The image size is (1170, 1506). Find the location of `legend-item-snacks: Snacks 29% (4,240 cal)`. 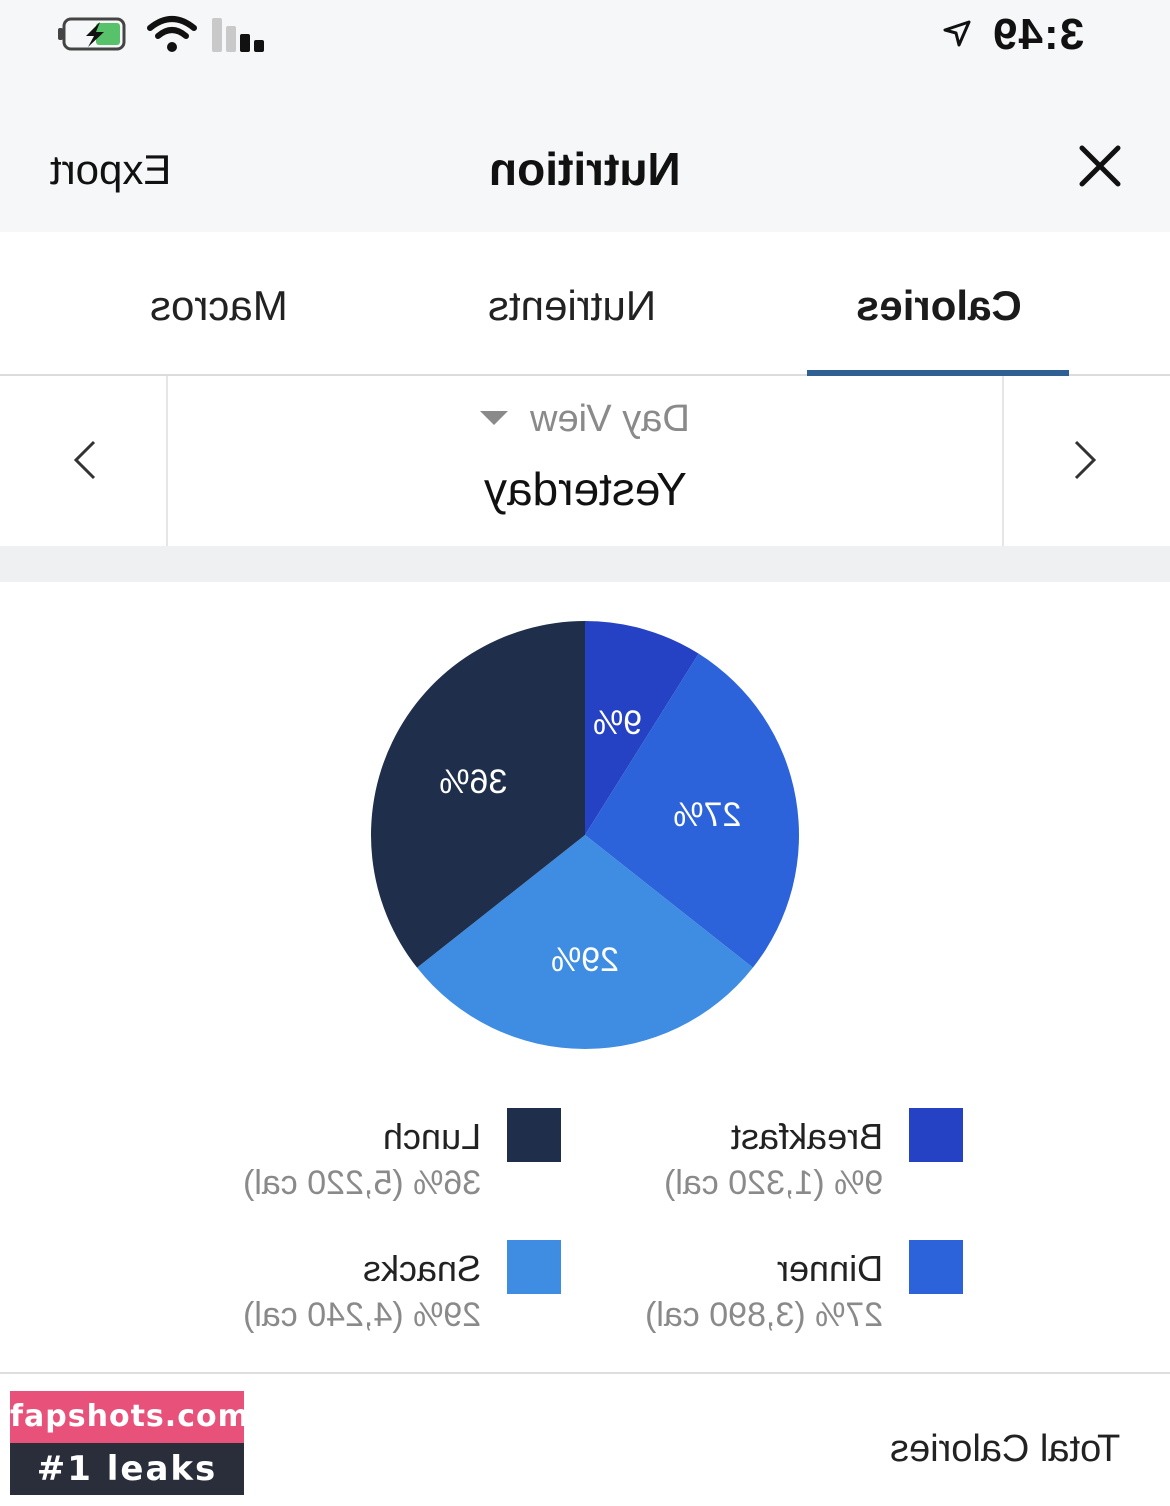

legend-item-snacks: Snacks 29% (4,240 cal) is located at coordinates (361, 1295).